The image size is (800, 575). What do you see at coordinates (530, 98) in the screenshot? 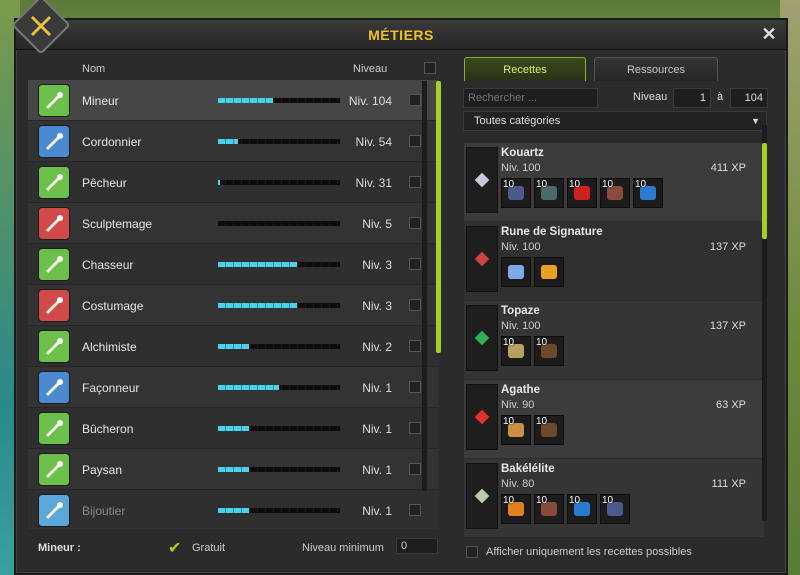
I see `search-input` at bounding box center [530, 98].